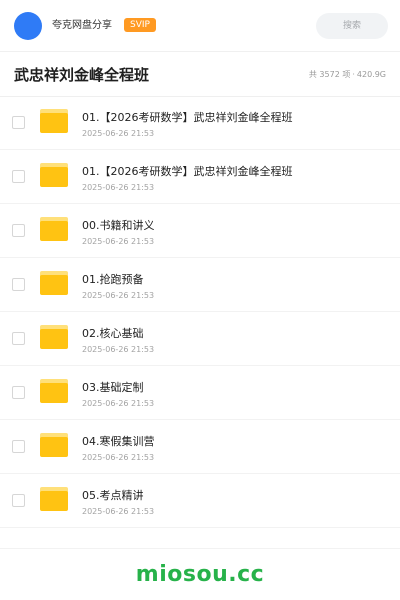 Image resolution: width=400 pixels, height=600 pixels. I want to click on svip-badge: SVIP, so click(140, 25).